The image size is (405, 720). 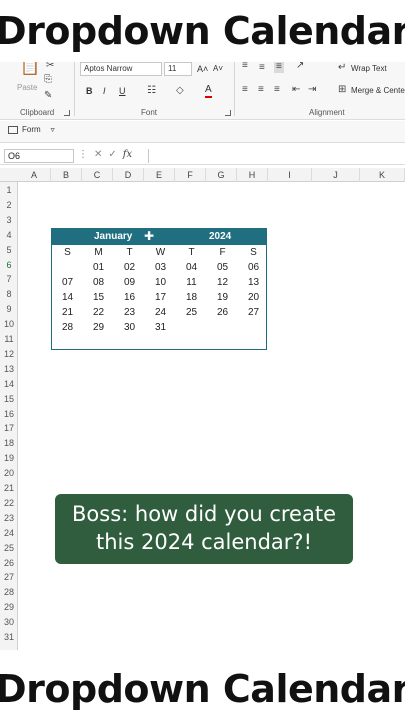 What do you see at coordinates (208, 91) in the screenshot?
I see `font-color-button: A` at bounding box center [208, 91].